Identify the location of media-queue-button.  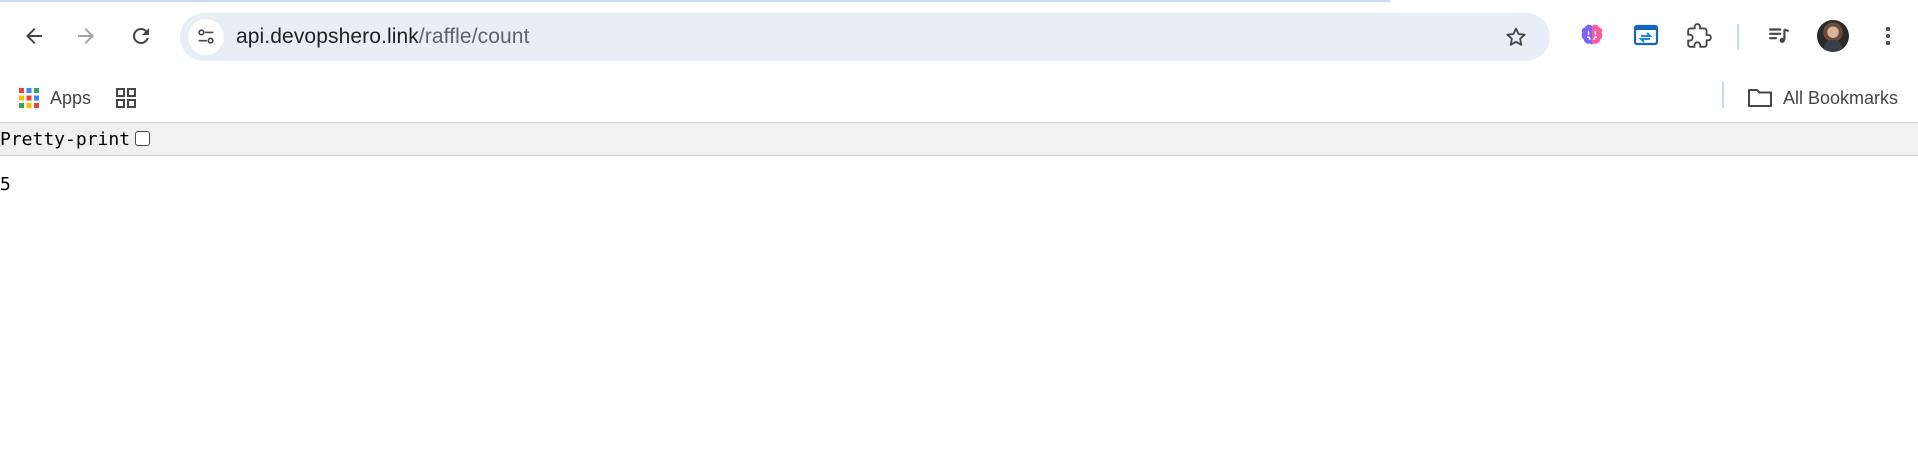
(1779, 36).